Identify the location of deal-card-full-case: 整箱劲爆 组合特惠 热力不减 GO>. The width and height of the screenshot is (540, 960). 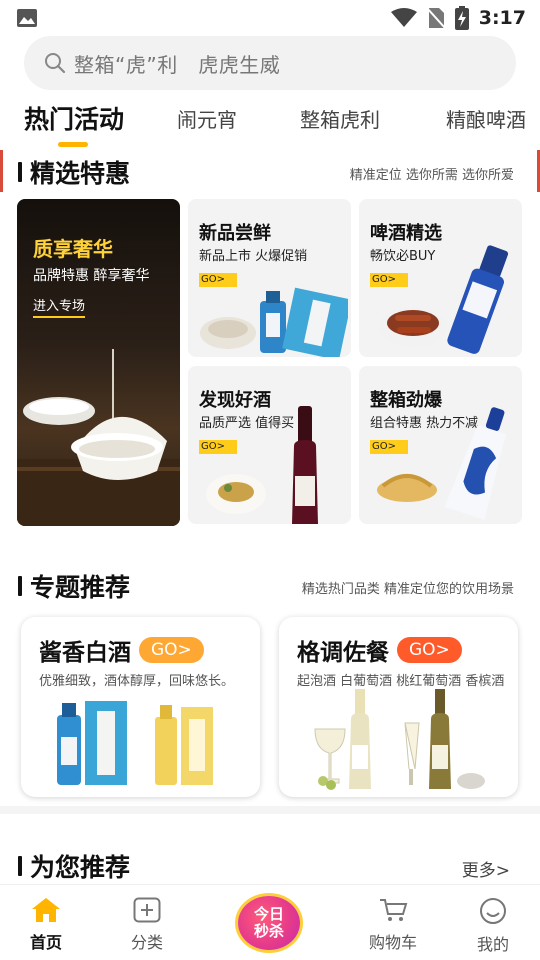
(440, 445).